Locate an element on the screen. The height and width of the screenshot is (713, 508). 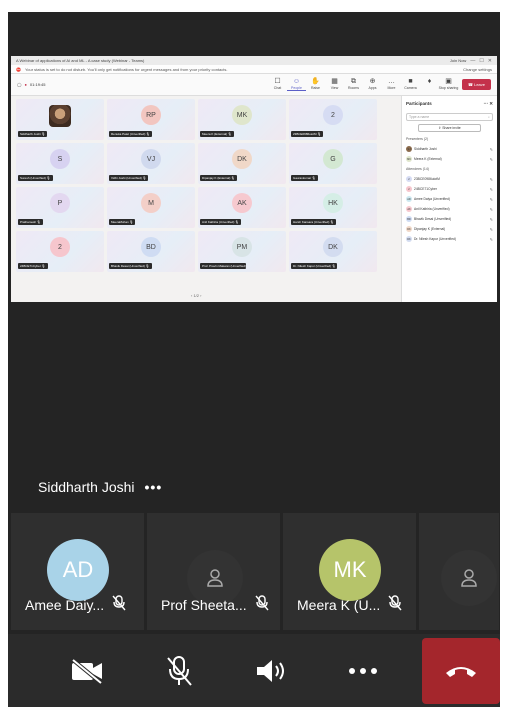
hand-icon: ✋ is located at coordinates (315, 81).